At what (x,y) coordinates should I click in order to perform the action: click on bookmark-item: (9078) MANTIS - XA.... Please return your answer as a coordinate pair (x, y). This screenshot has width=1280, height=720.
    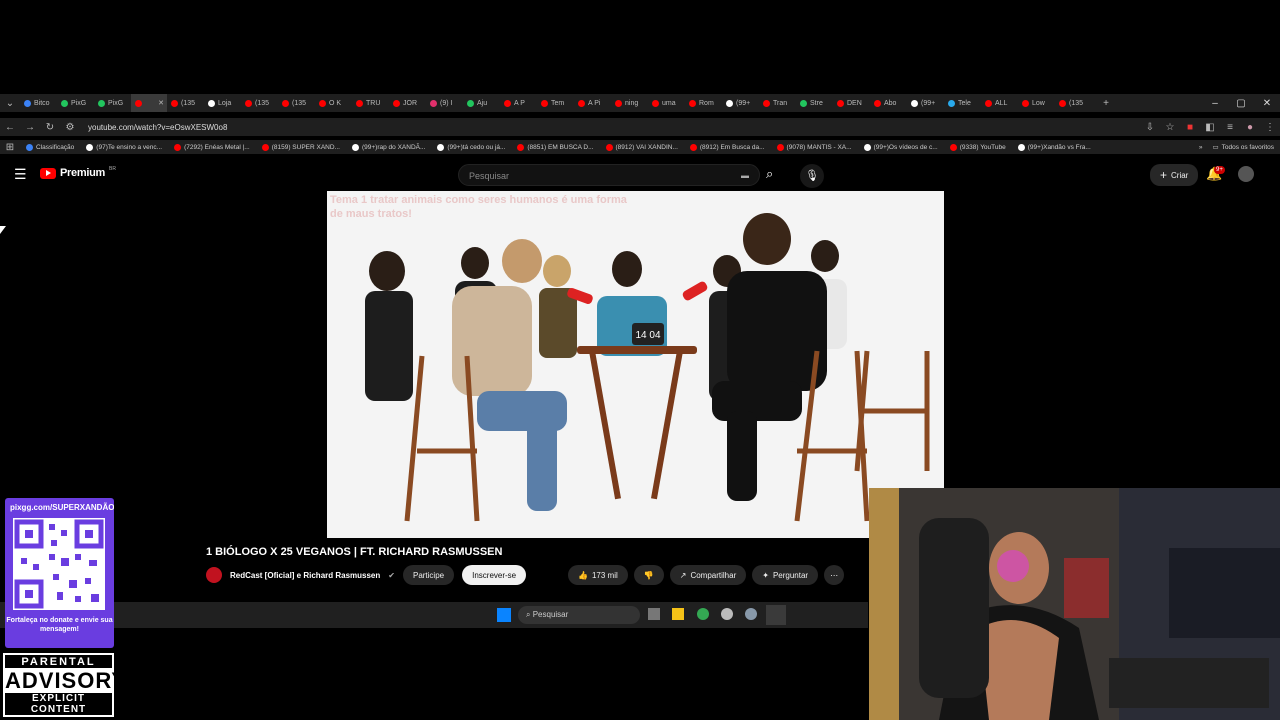
    Looking at the image, I should click on (814, 147).